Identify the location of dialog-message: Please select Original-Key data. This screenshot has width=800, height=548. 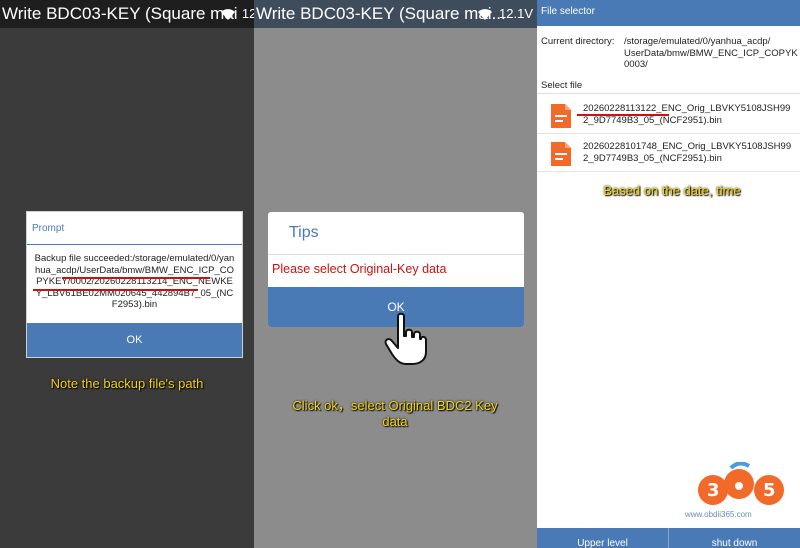
(359, 269).